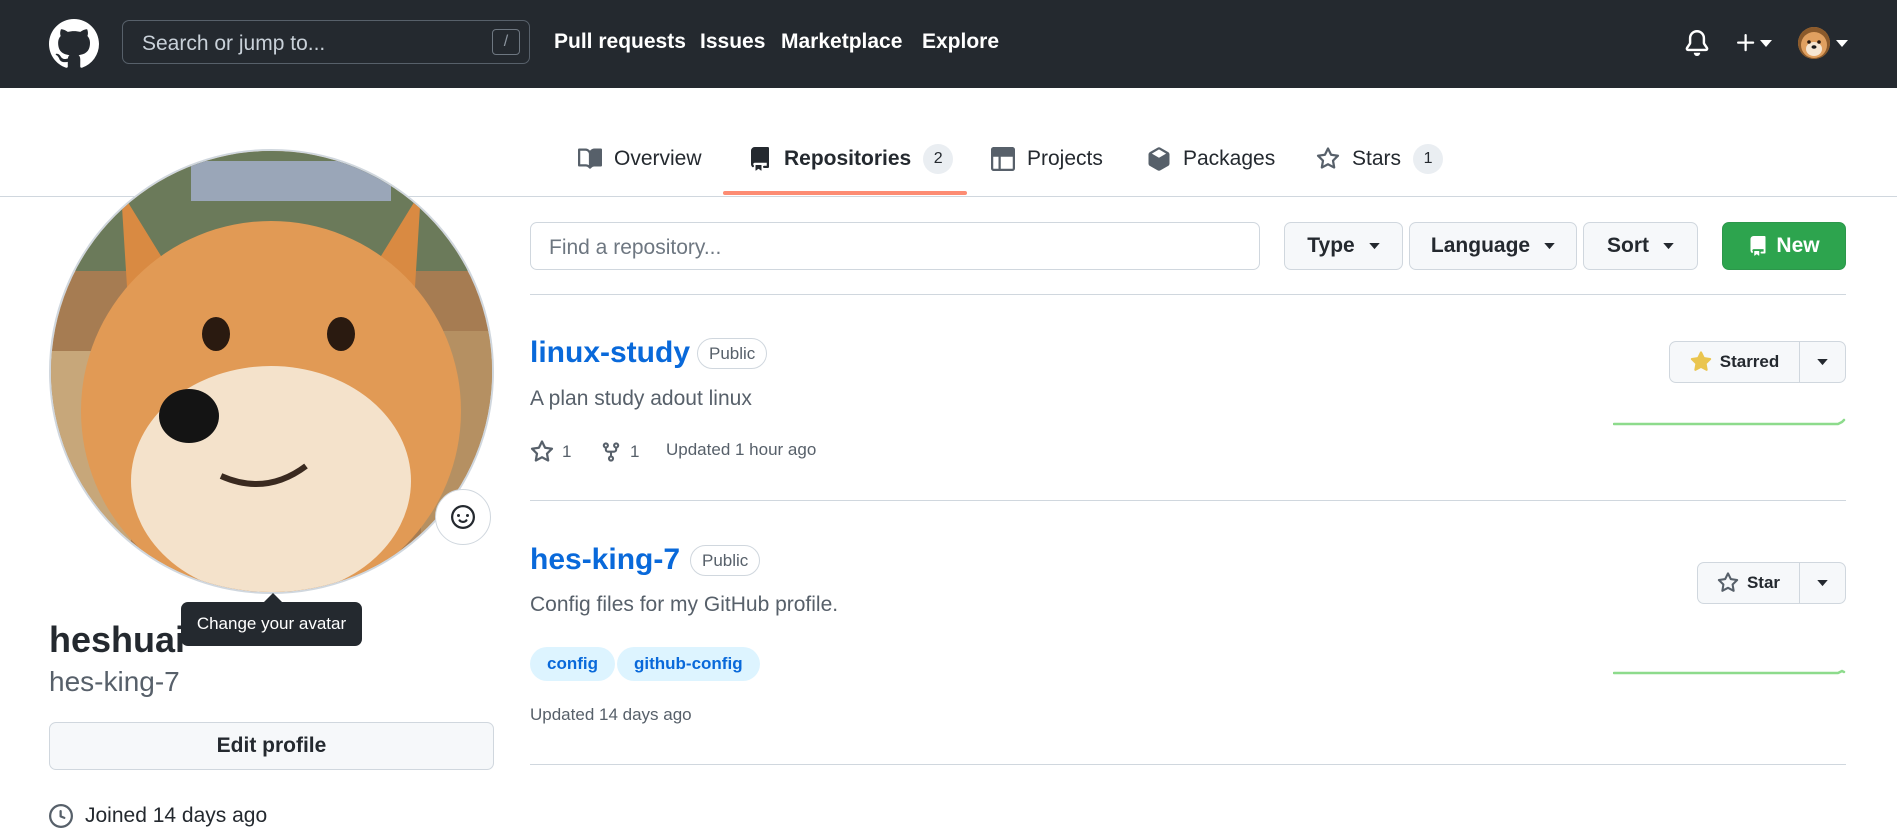 This screenshot has height=839, width=1897. I want to click on tab-packages-label: Packages, so click(1229, 158).